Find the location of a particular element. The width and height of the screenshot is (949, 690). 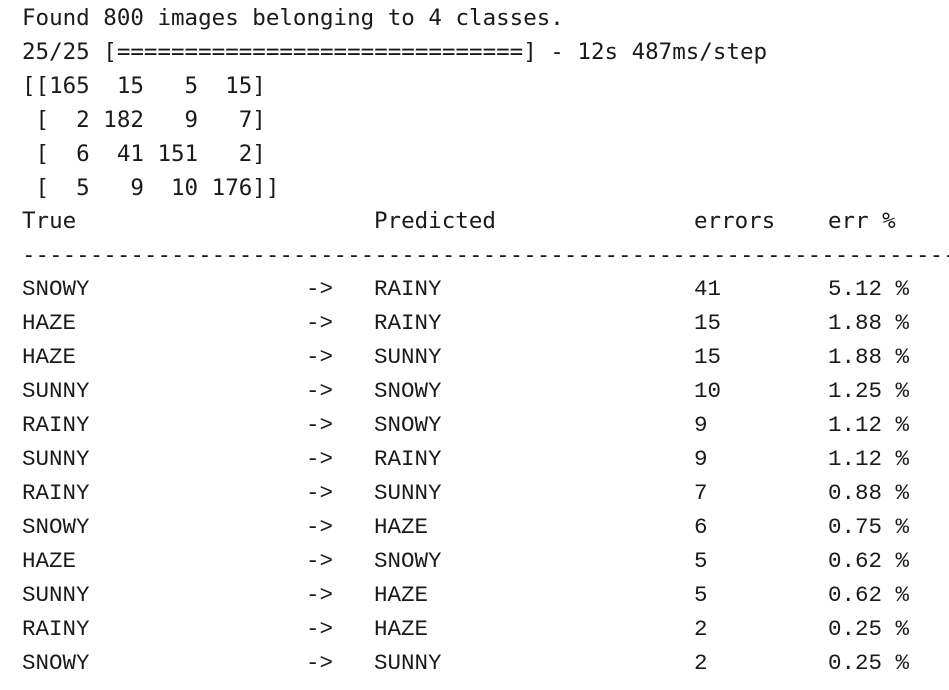

error-percent-cell: 0.75 % is located at coordinates (869, 527).